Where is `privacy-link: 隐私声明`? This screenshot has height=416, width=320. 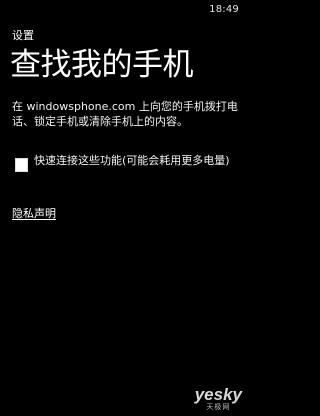
privacy-link: 隐私声明 is located at coordinates (34, 213).